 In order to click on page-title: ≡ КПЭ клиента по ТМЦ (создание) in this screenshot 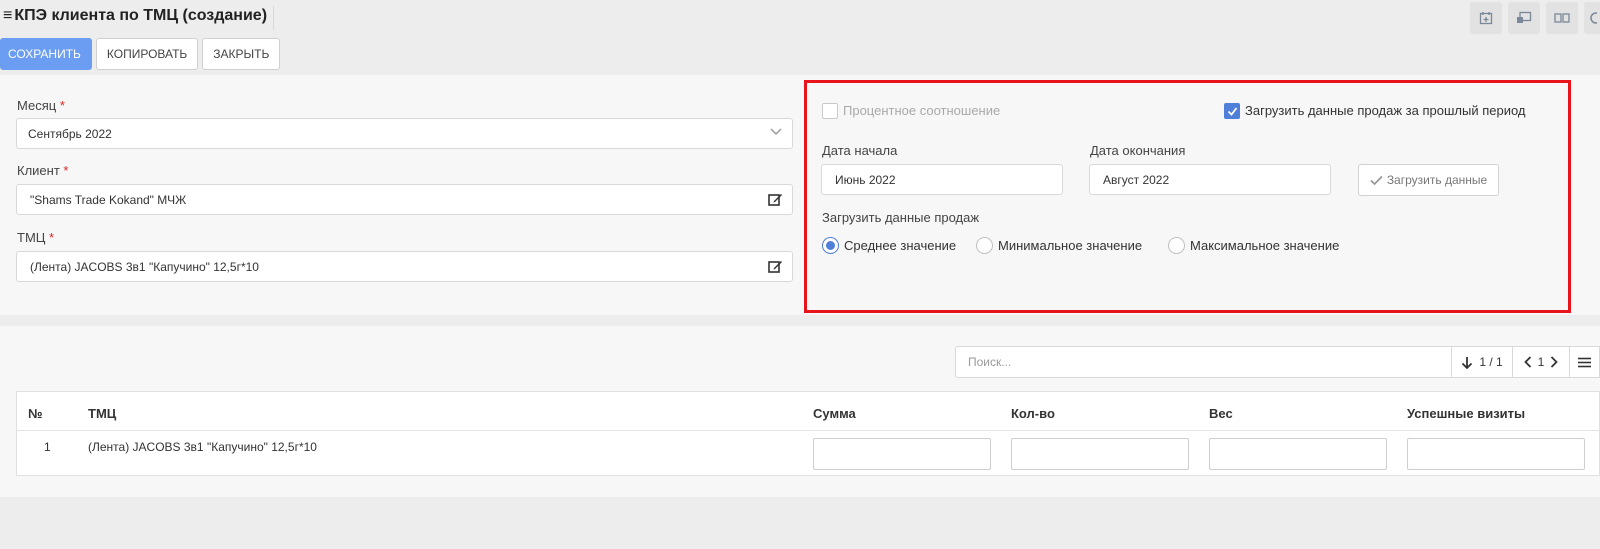, I will do `click(135, 16)`.